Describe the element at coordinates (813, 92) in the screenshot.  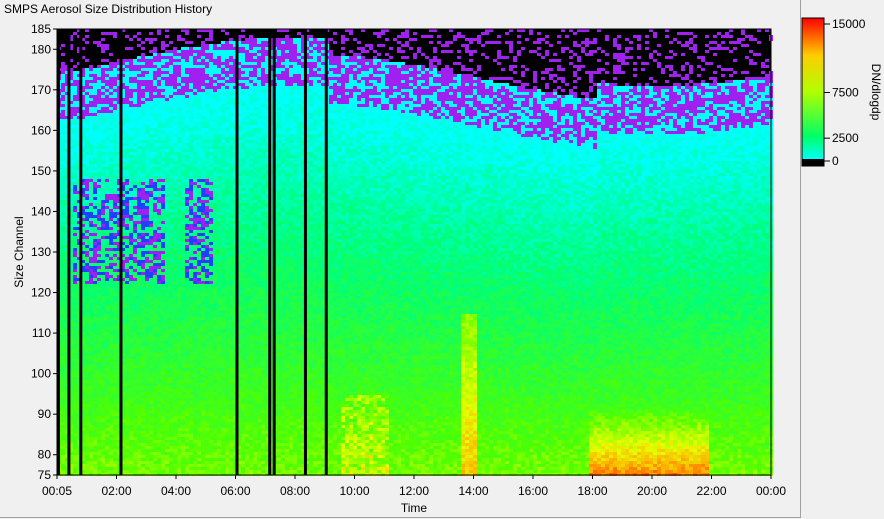
I see `colorbar` at that location.